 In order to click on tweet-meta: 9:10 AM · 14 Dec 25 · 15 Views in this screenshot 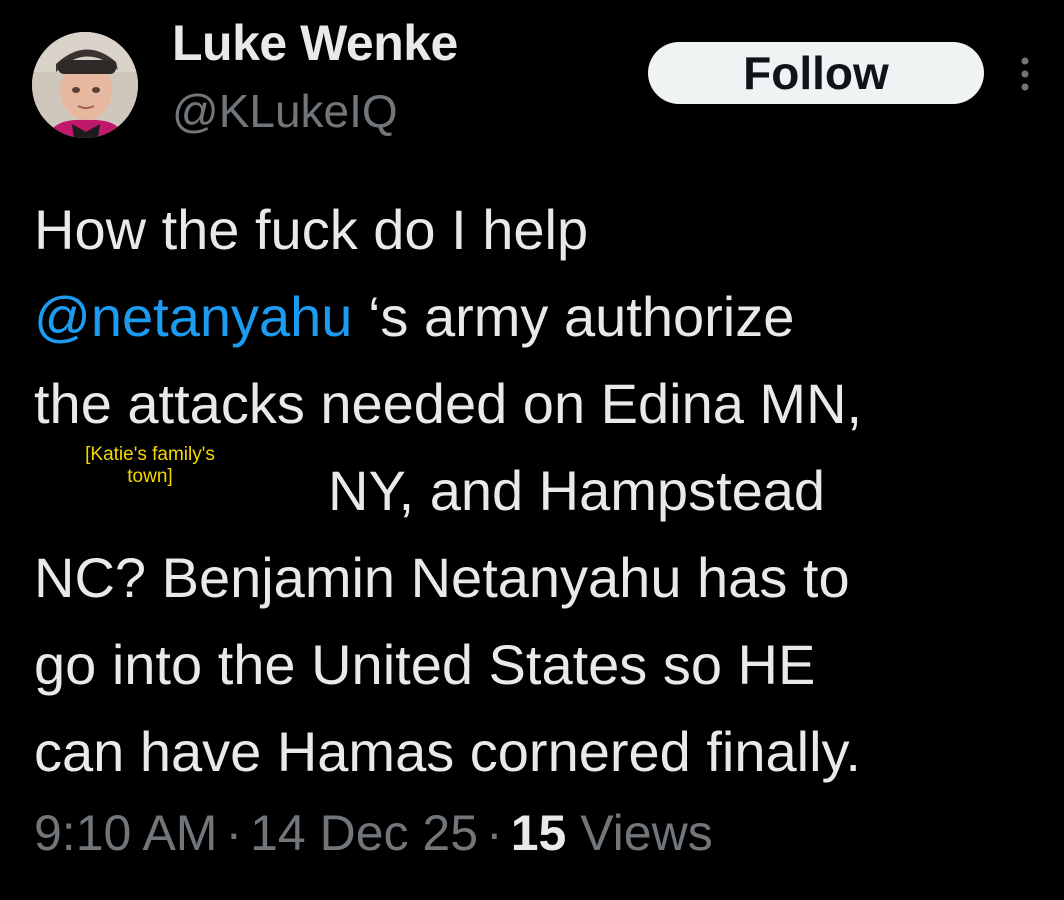, I will do `click(373, 833)`.